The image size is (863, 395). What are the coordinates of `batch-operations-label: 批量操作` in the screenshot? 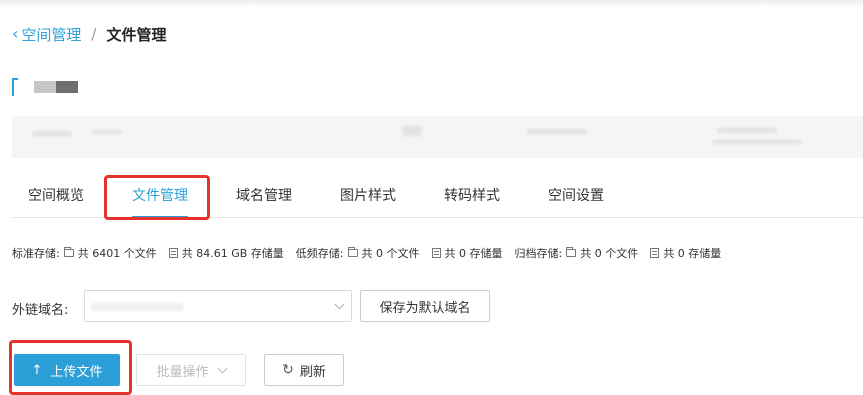 It's located at (182, 372).